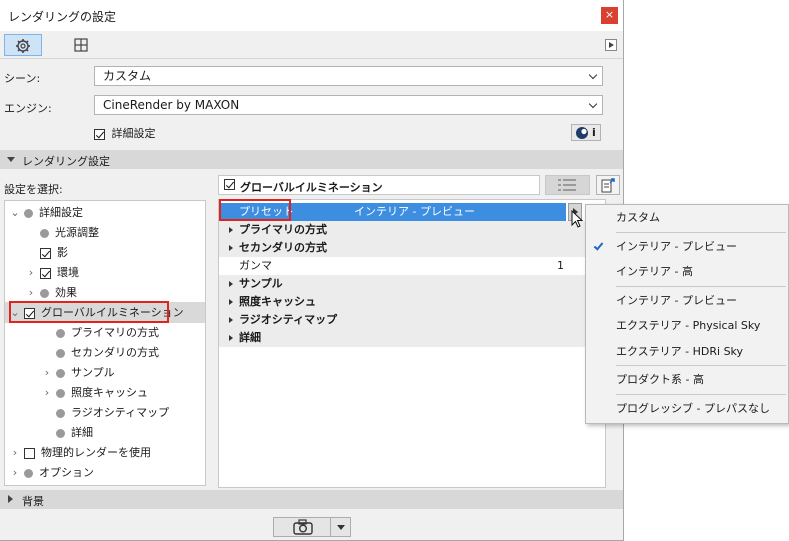 This screenshot has height=541, width=789. What do you see at coordinates (412, 320) in the screenshot?
I see `radiosity-group: ラジオシティマップ` at bounding box center [412, 320].